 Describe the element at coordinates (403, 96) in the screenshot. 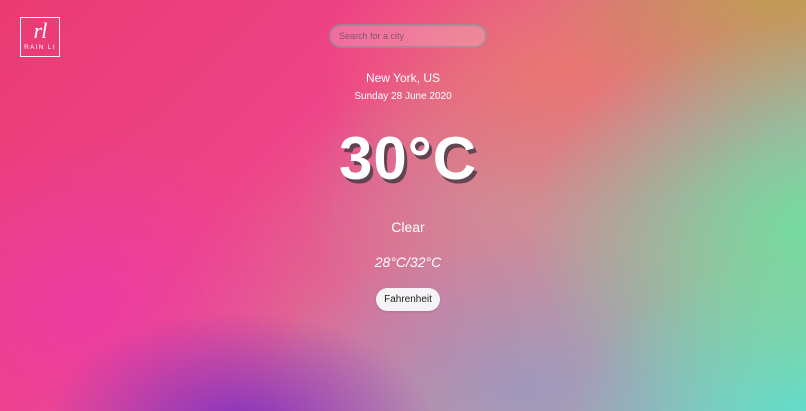

I see `date-label: Sunday 28 June 2020` at that location.